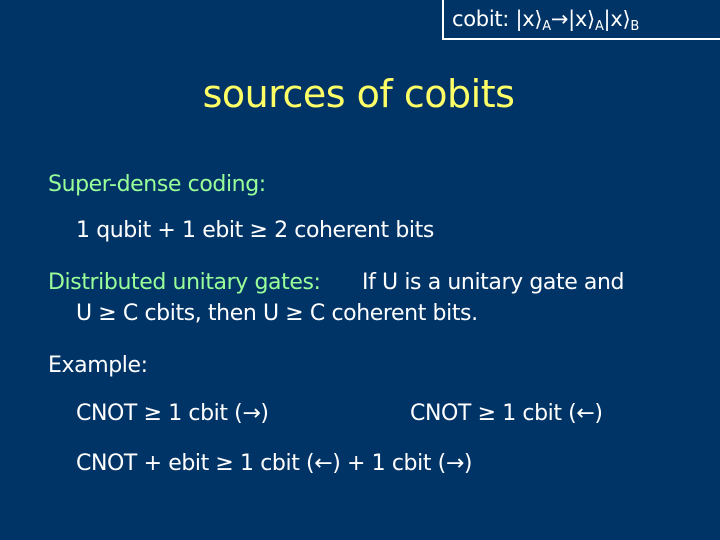 The width and height of the screenshot is (720, 540). I want to click on cobit-label: cobit:, so click(481, 19).